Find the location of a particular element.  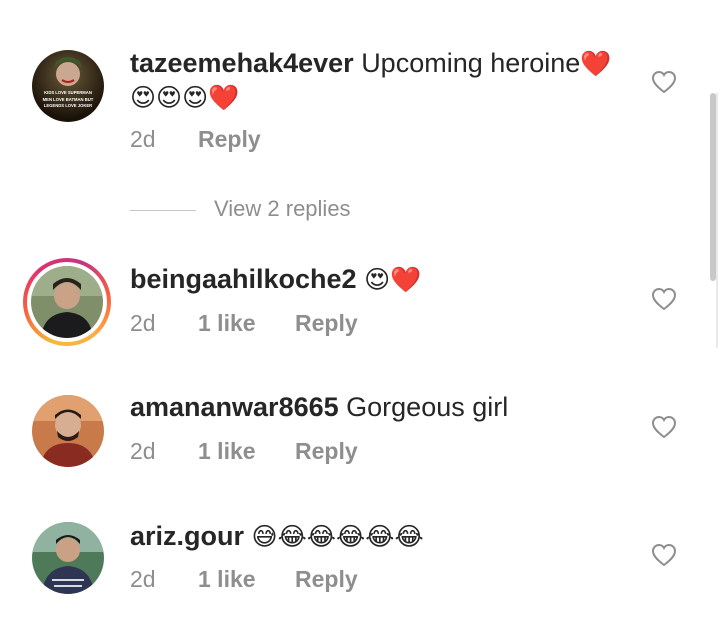

comment-emoji-line: 😍😍😍❤️ is located at coordinates (184, 97).